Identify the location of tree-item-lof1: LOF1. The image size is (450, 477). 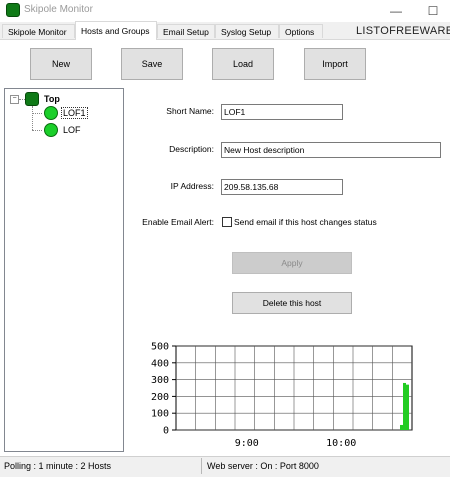
(74, 113).